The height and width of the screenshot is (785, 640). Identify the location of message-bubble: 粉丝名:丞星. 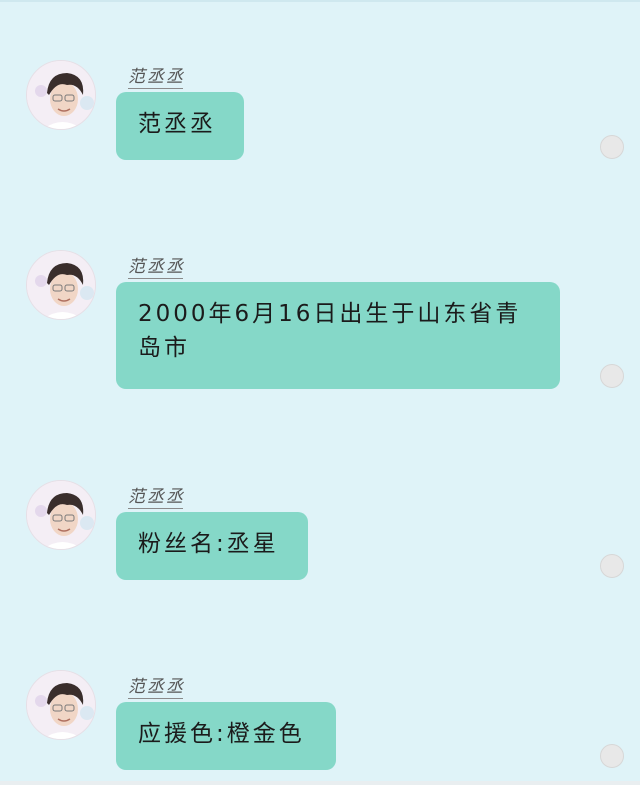
(212, 546).